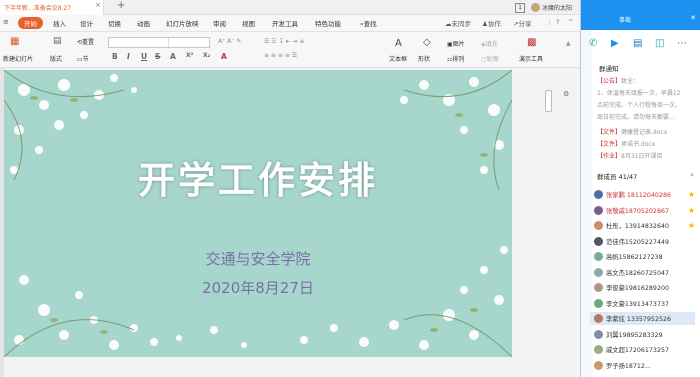 The height and width of the screenshot is (377, 700). I want to click on shape-icon: ◇, so click(427, 42).